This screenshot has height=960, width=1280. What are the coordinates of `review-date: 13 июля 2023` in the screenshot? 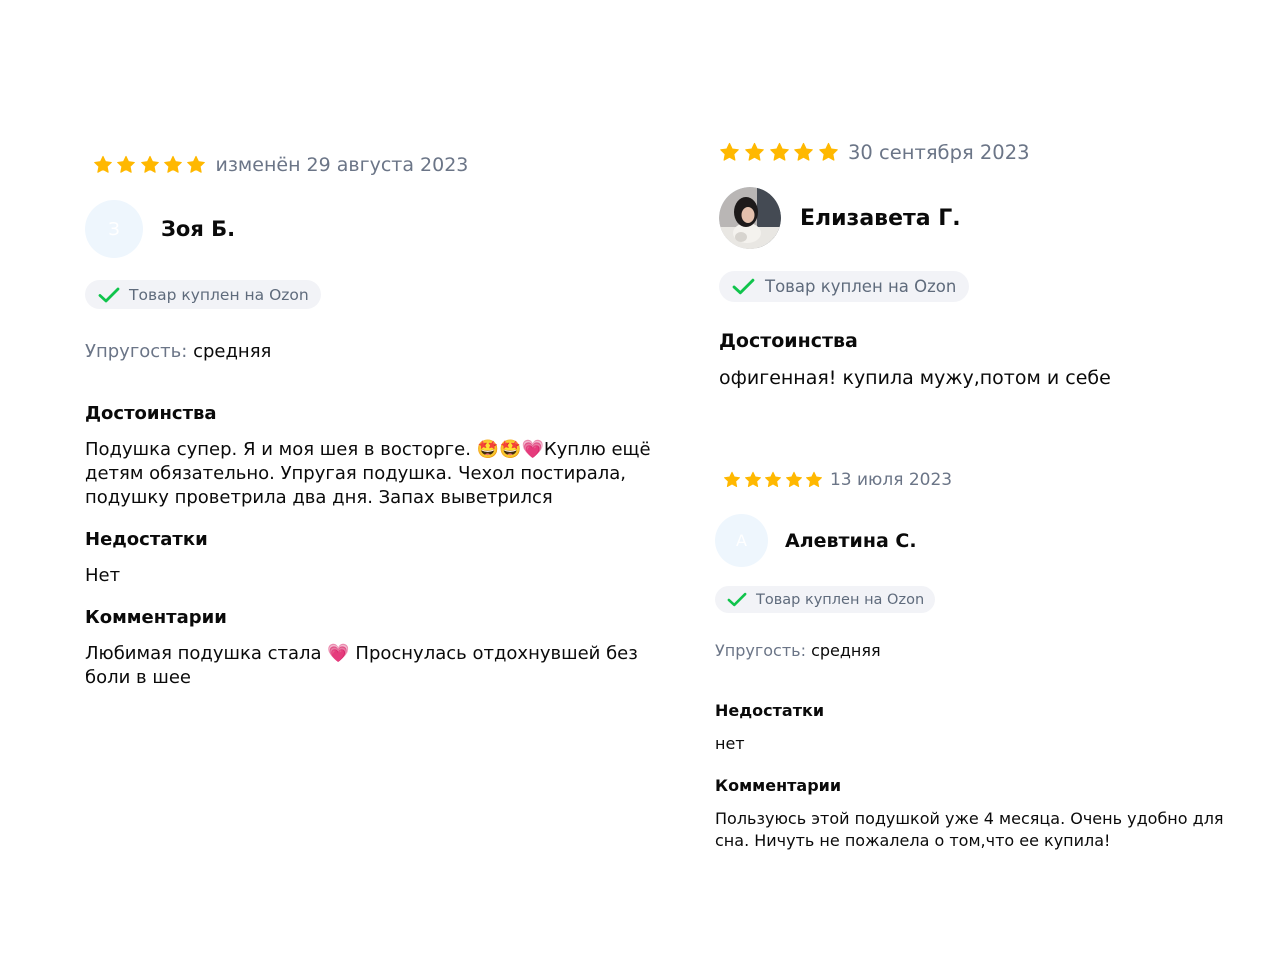 It's located at (891, 480).